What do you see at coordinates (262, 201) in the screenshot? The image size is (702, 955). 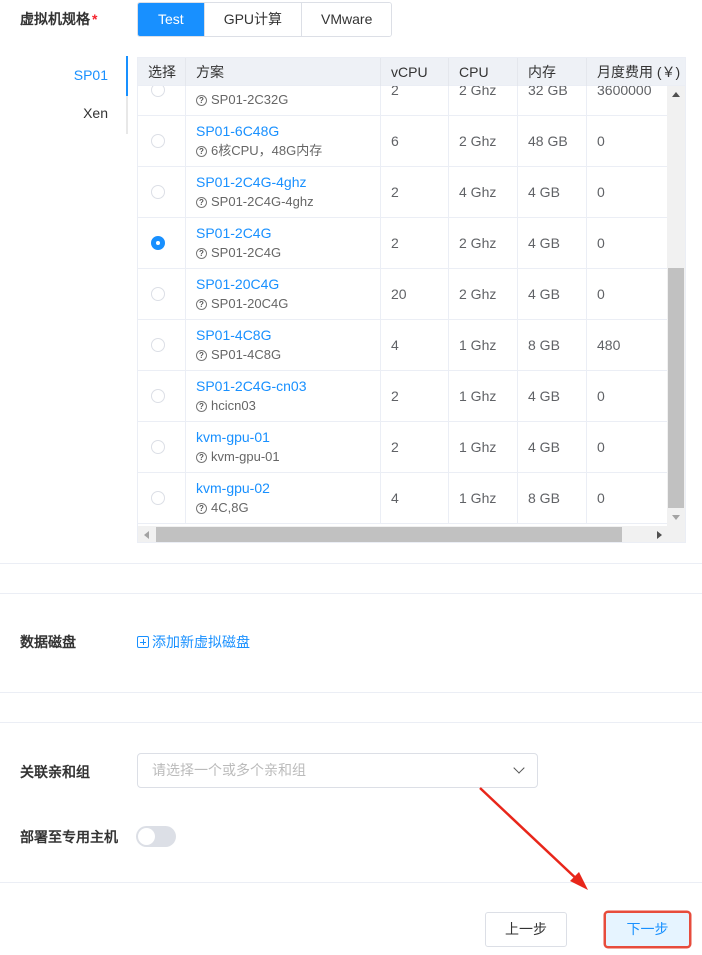 I see `plan-desc-text: SP01-2C4G-4ghz` at bounding box center [262, 201].